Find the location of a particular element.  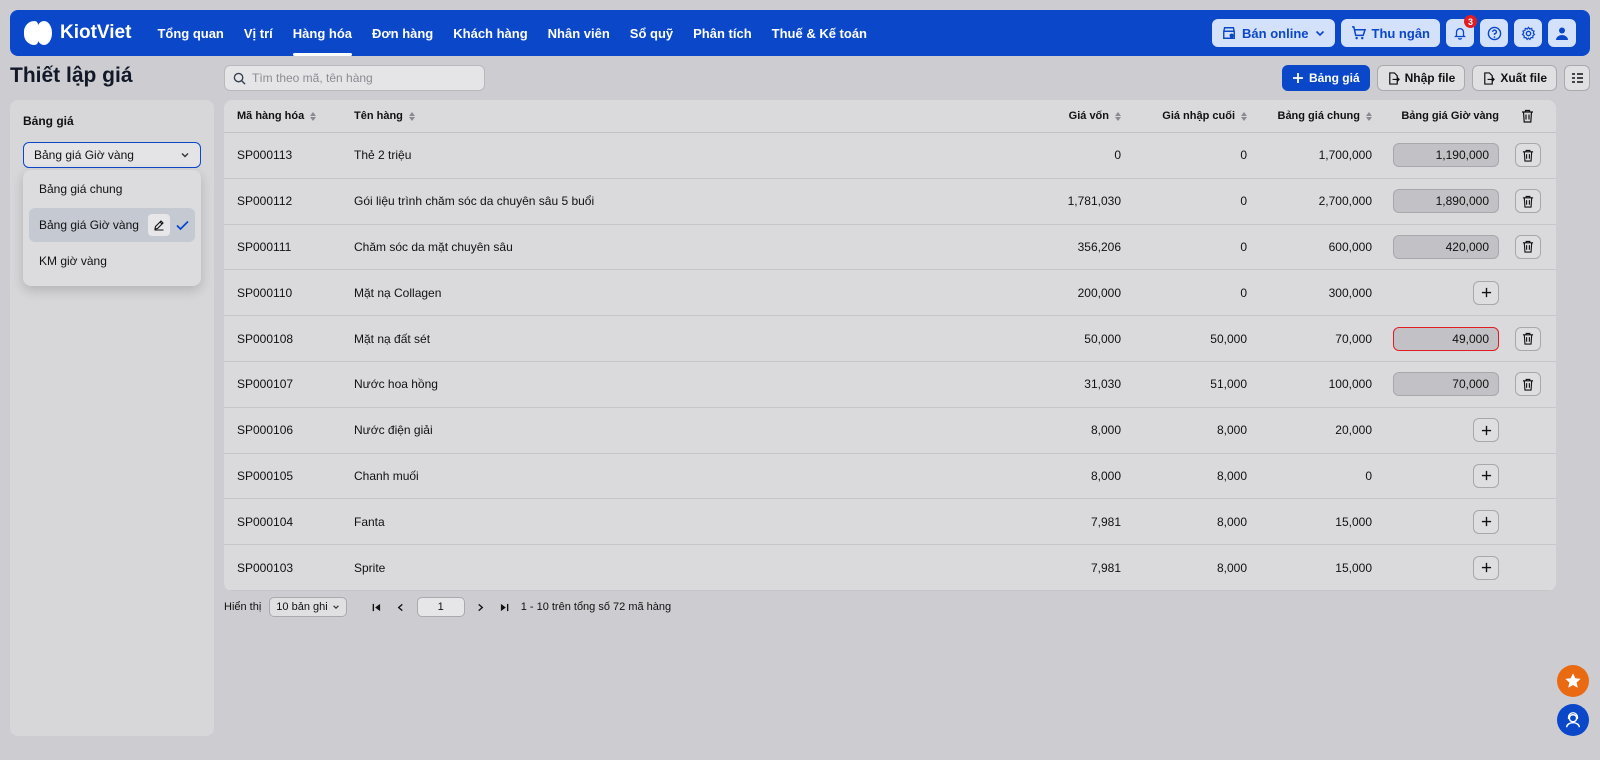

brand-logo: KiotViet is located at coordinates (77, 33).